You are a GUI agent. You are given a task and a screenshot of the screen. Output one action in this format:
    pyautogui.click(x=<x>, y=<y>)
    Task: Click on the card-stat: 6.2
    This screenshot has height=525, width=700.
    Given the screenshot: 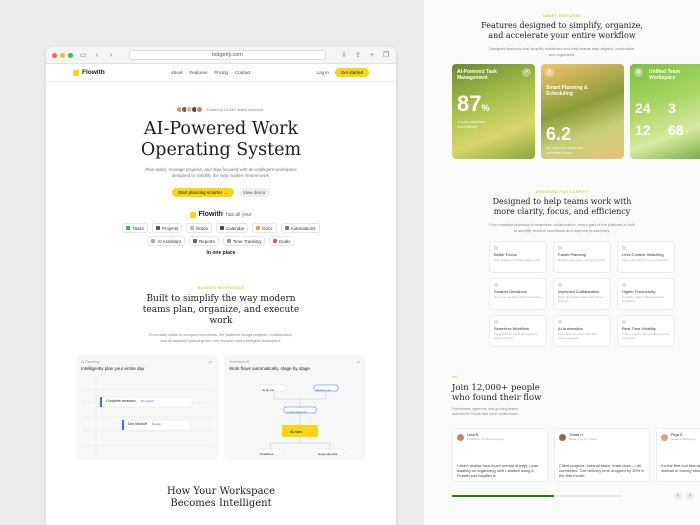 What is the action you would take?
    pyautogui.click(x=559, y=134)
    